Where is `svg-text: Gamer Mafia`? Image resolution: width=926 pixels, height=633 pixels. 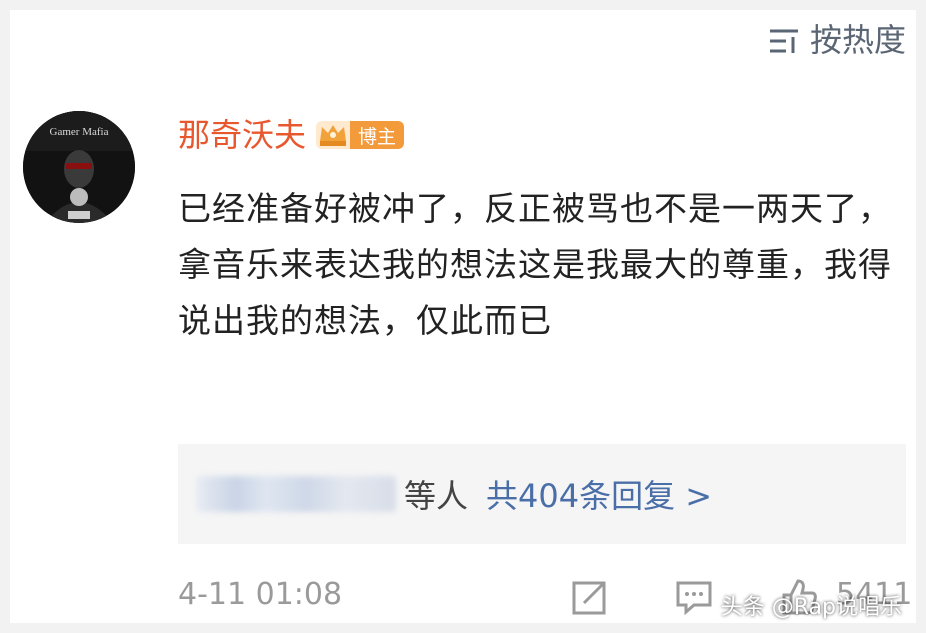
svg-text: Gamer Mafia is located at coordinates (79, 132).